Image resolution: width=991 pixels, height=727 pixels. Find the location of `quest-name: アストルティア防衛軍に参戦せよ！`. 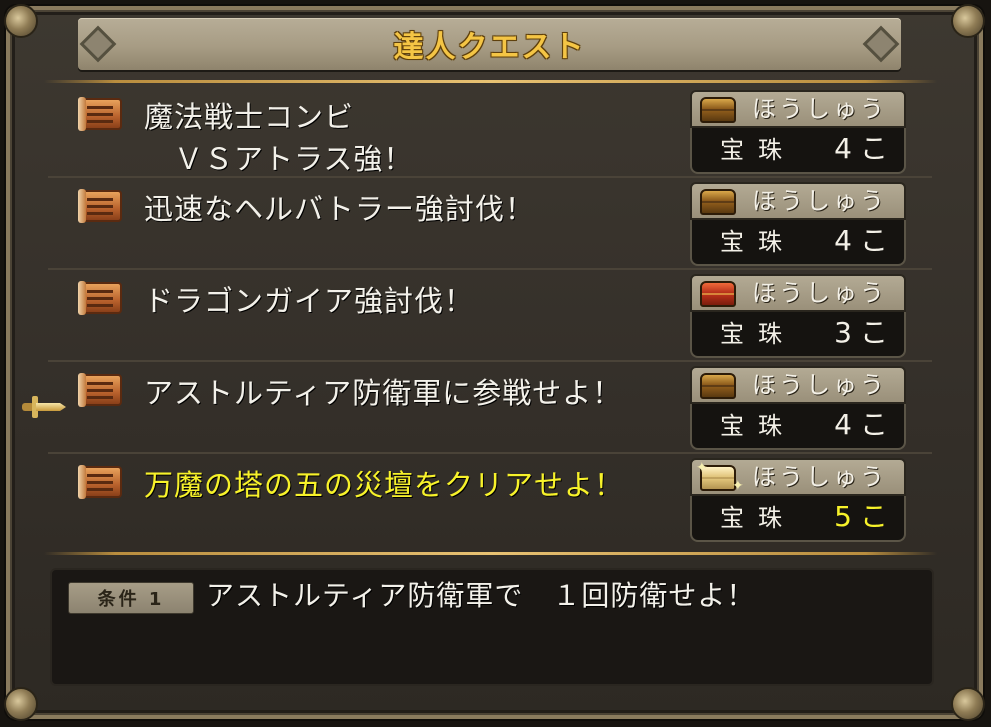

quest-name: アストルティア防衛軍に参戦せよ！ is located at coordinates (383, 393).